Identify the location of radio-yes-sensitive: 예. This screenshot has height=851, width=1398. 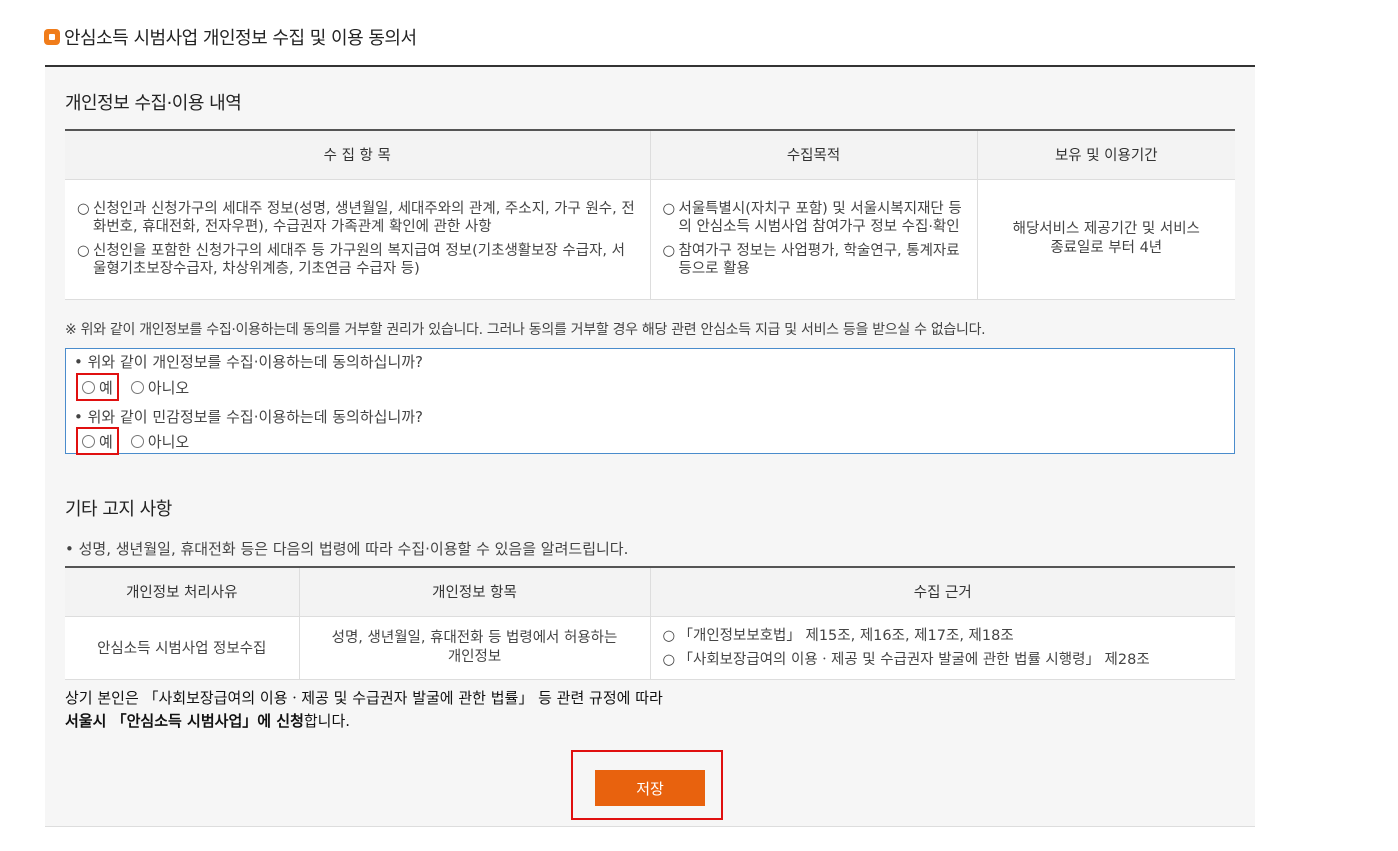
(97, 441).